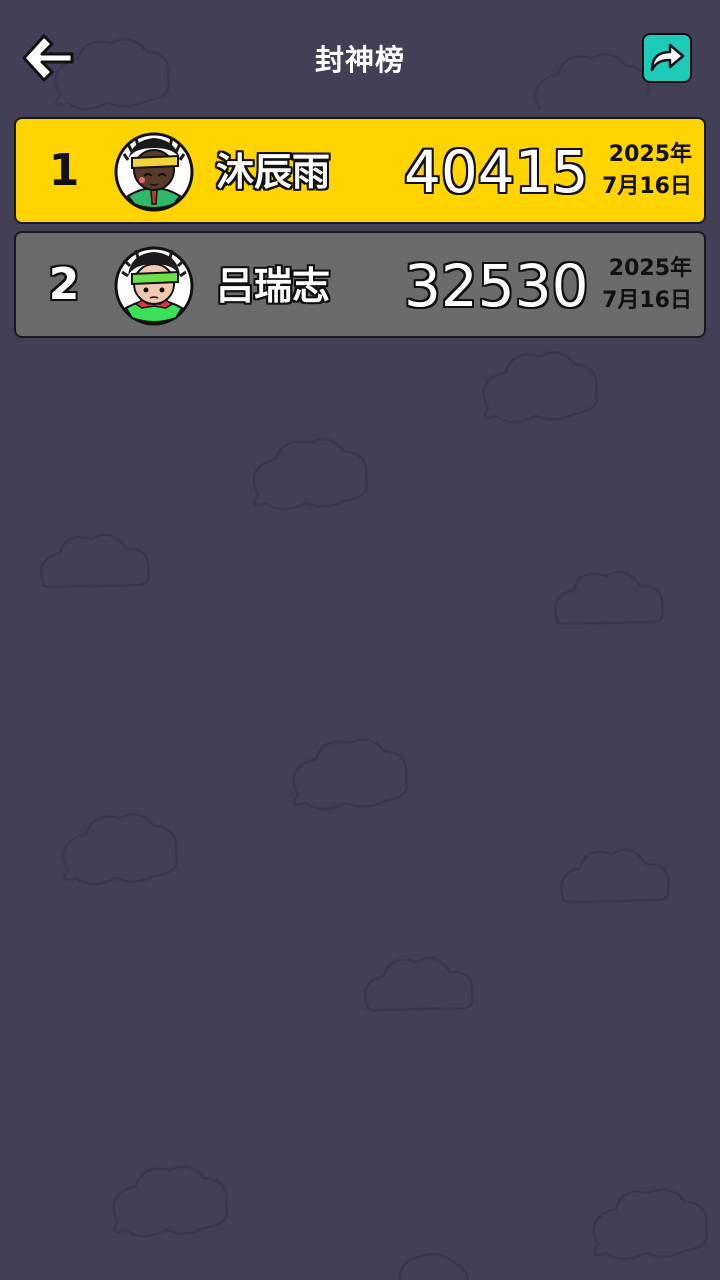  I want to click on share-button, so click(667, 58).